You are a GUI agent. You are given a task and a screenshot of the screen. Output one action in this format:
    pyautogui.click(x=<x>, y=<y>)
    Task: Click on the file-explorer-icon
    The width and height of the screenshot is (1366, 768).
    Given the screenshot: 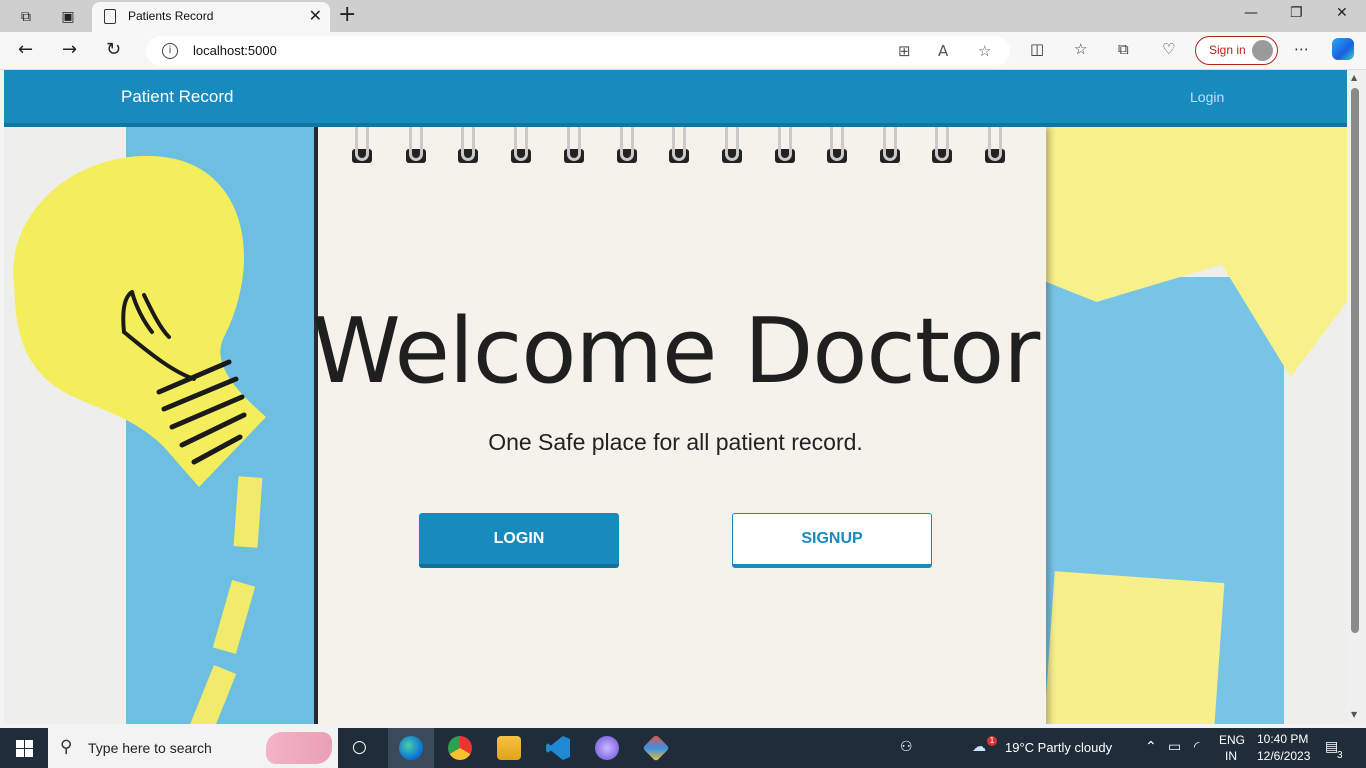 What is the action you would take?
    pyautogui.click(x=509, y=748)
    